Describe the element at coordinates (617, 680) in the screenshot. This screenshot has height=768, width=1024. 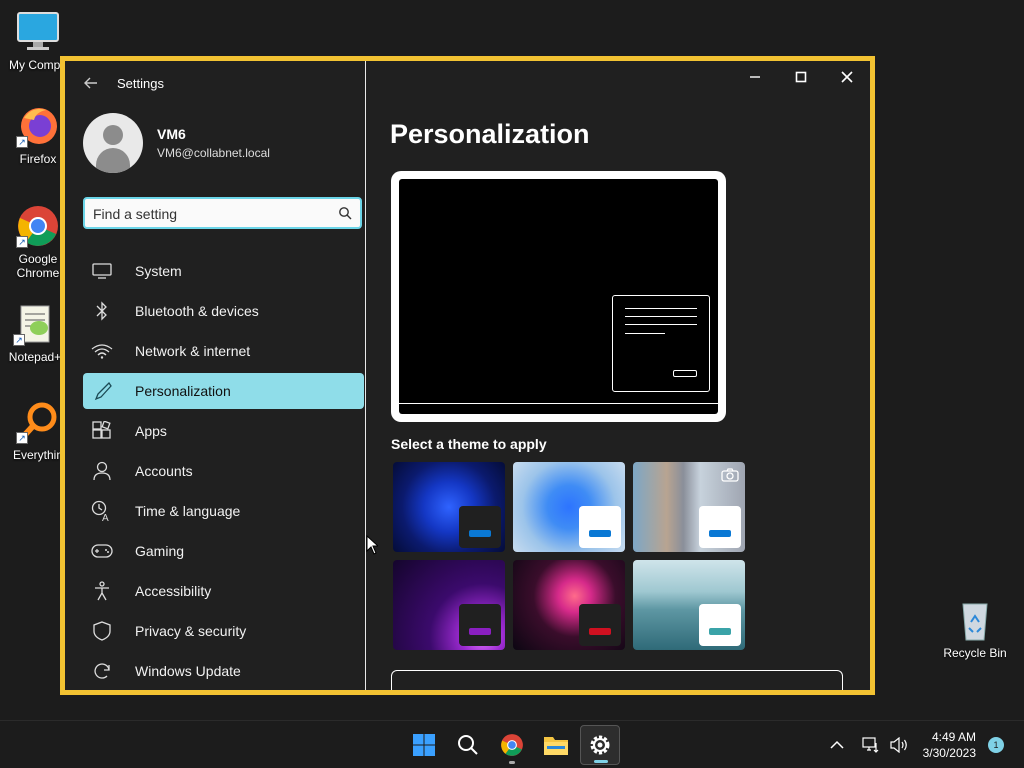
I see `settings-card` at that location.